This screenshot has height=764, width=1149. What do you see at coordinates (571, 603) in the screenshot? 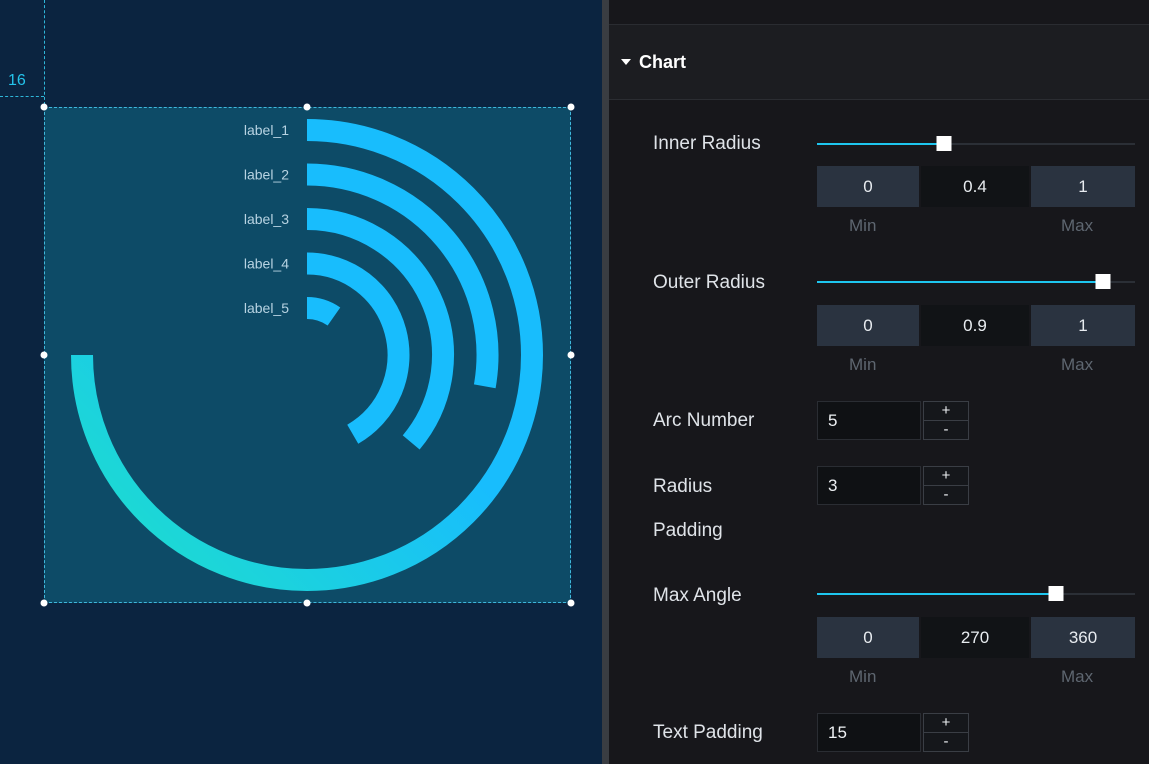
I see `resize-handle-bottom-right` at bounding box center [571, 603].